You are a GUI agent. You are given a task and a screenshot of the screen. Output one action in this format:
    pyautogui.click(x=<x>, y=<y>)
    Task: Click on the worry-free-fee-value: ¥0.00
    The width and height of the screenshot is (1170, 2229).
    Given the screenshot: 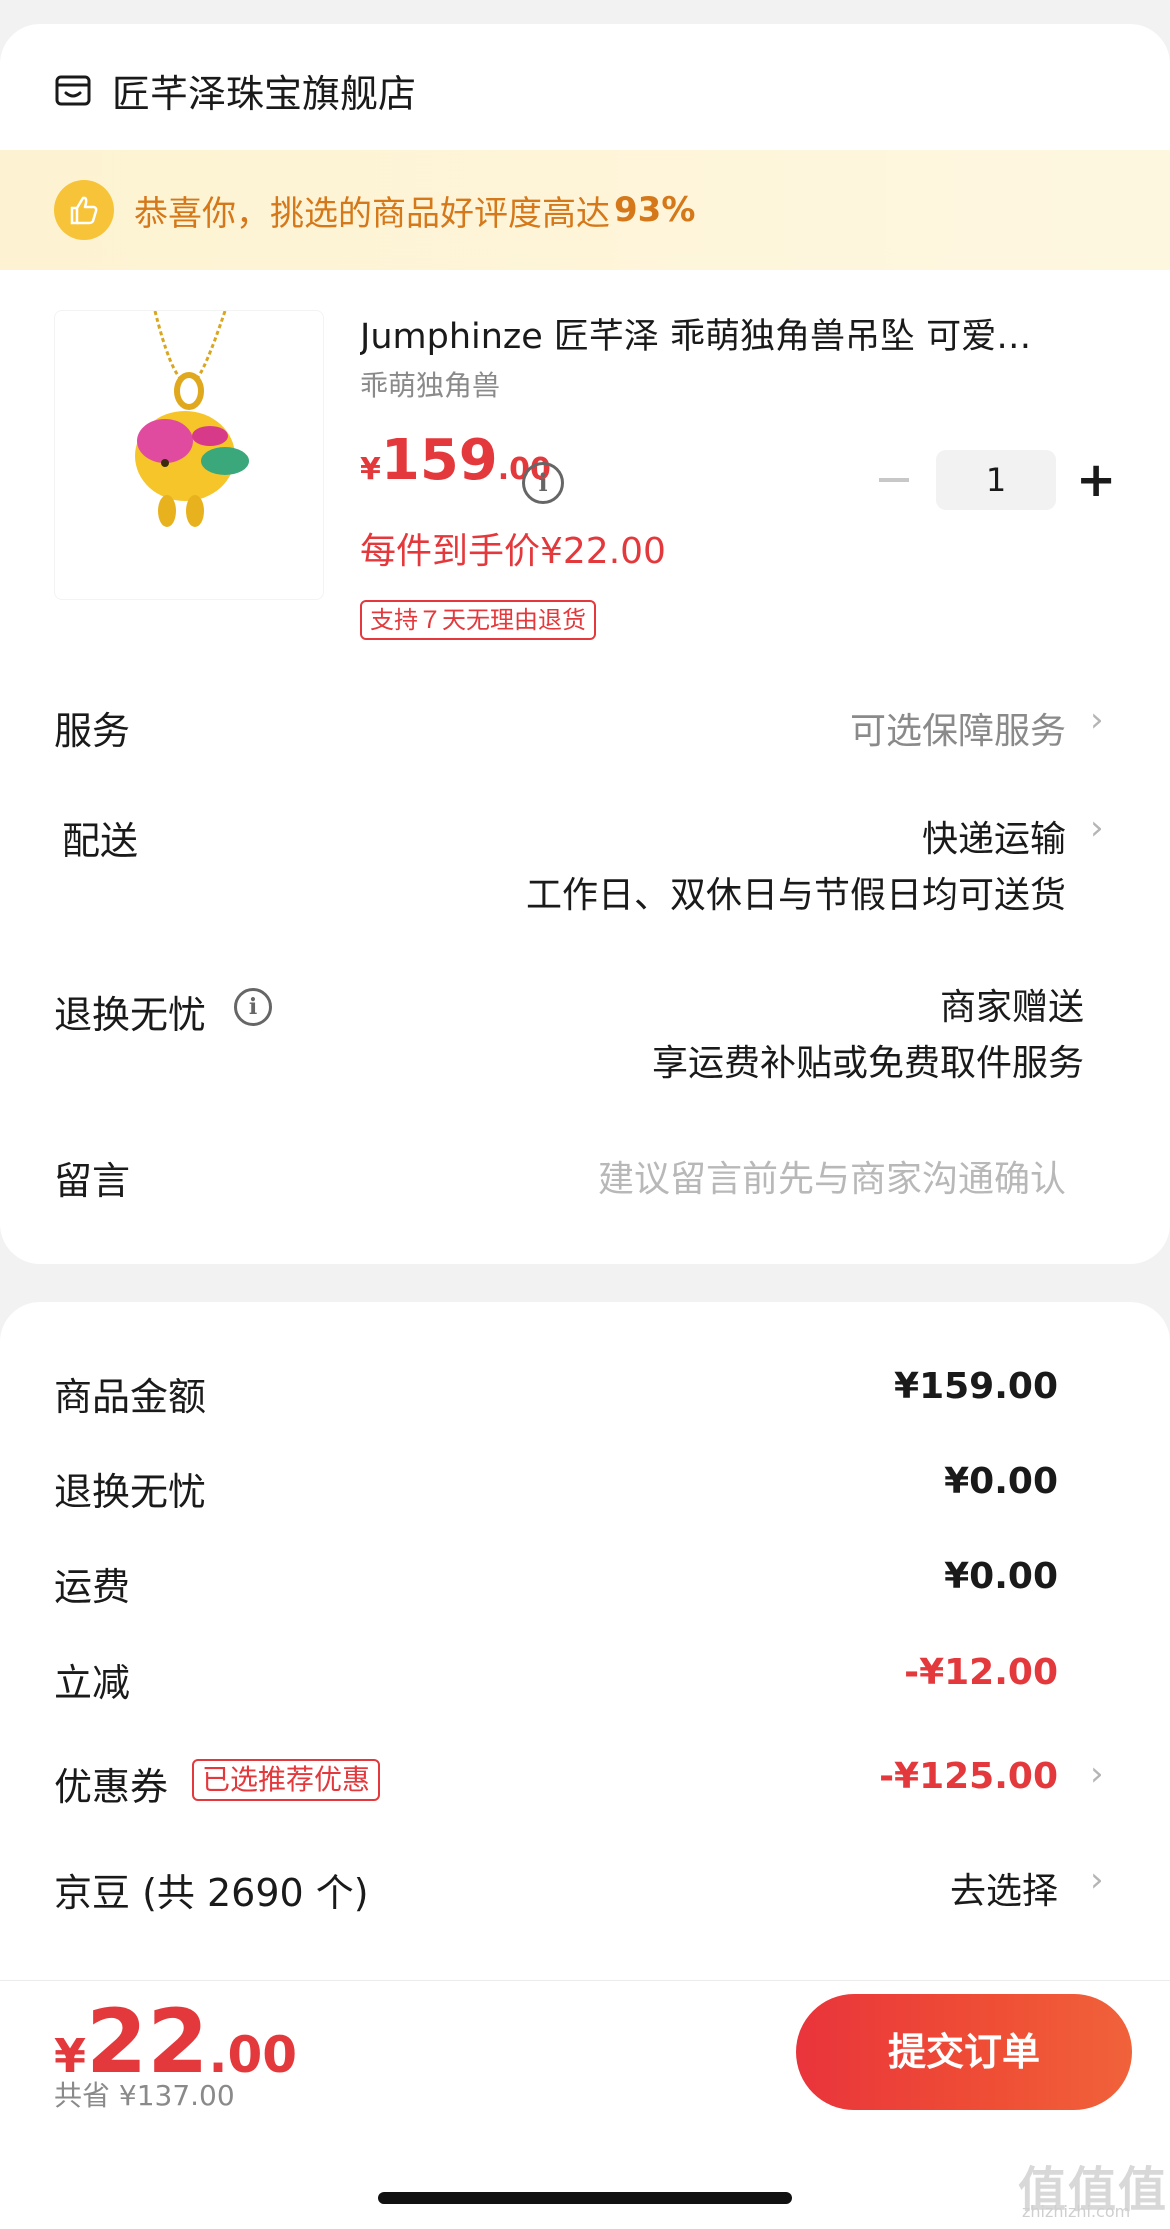 What is the action you would take?
    pyautogui.click(x=1001, y=1481)
    